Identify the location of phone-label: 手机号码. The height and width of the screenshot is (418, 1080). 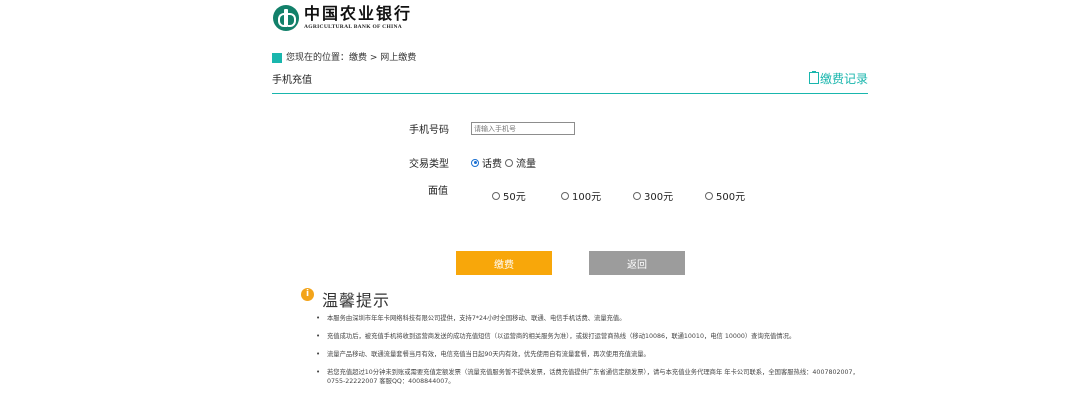
(429, 130).